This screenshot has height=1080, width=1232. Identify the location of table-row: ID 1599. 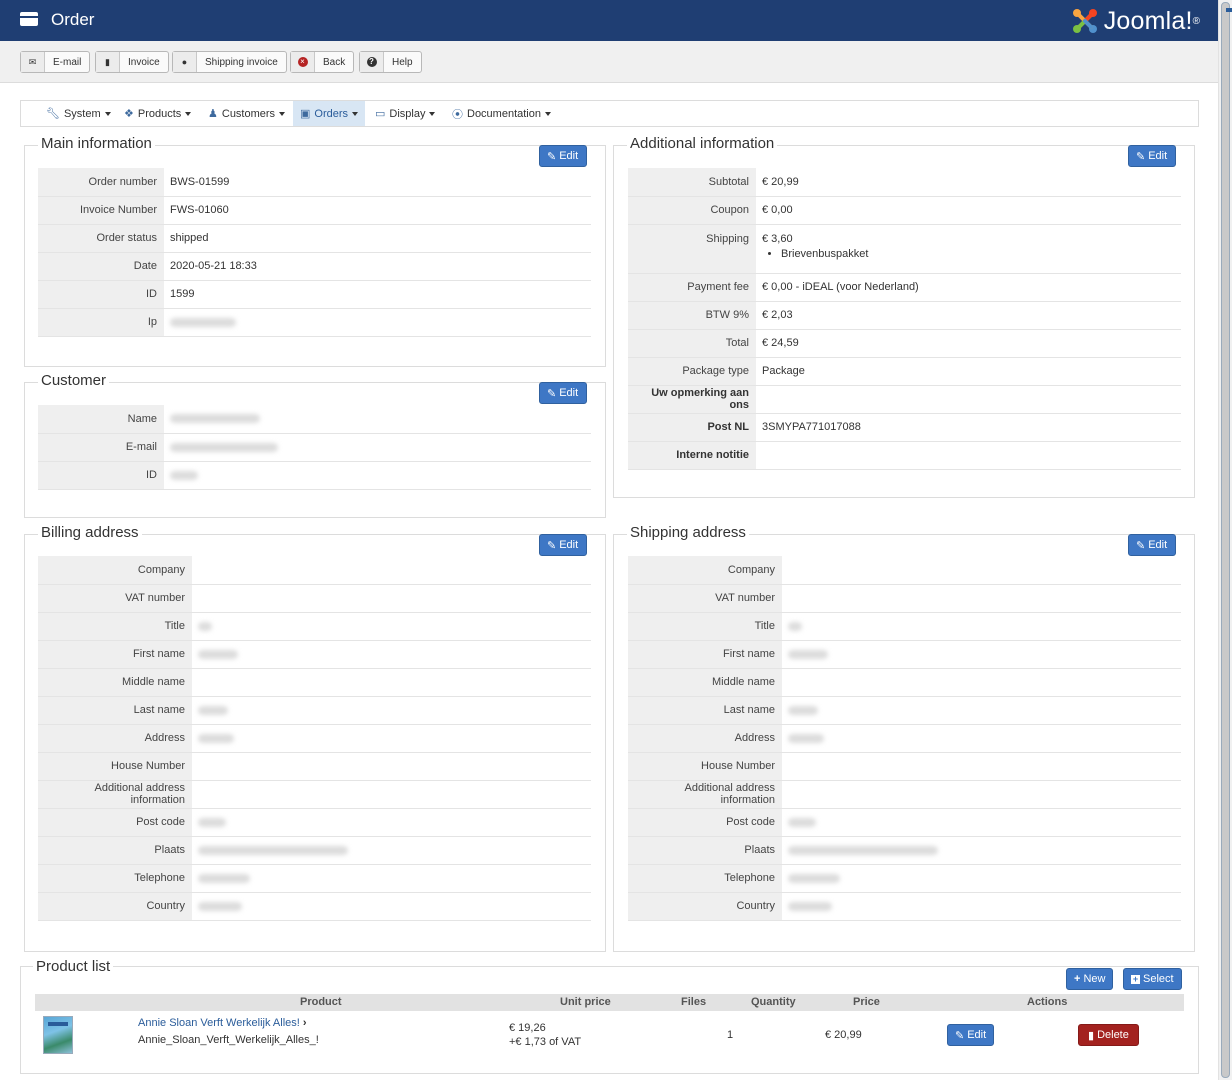
(314, 294).